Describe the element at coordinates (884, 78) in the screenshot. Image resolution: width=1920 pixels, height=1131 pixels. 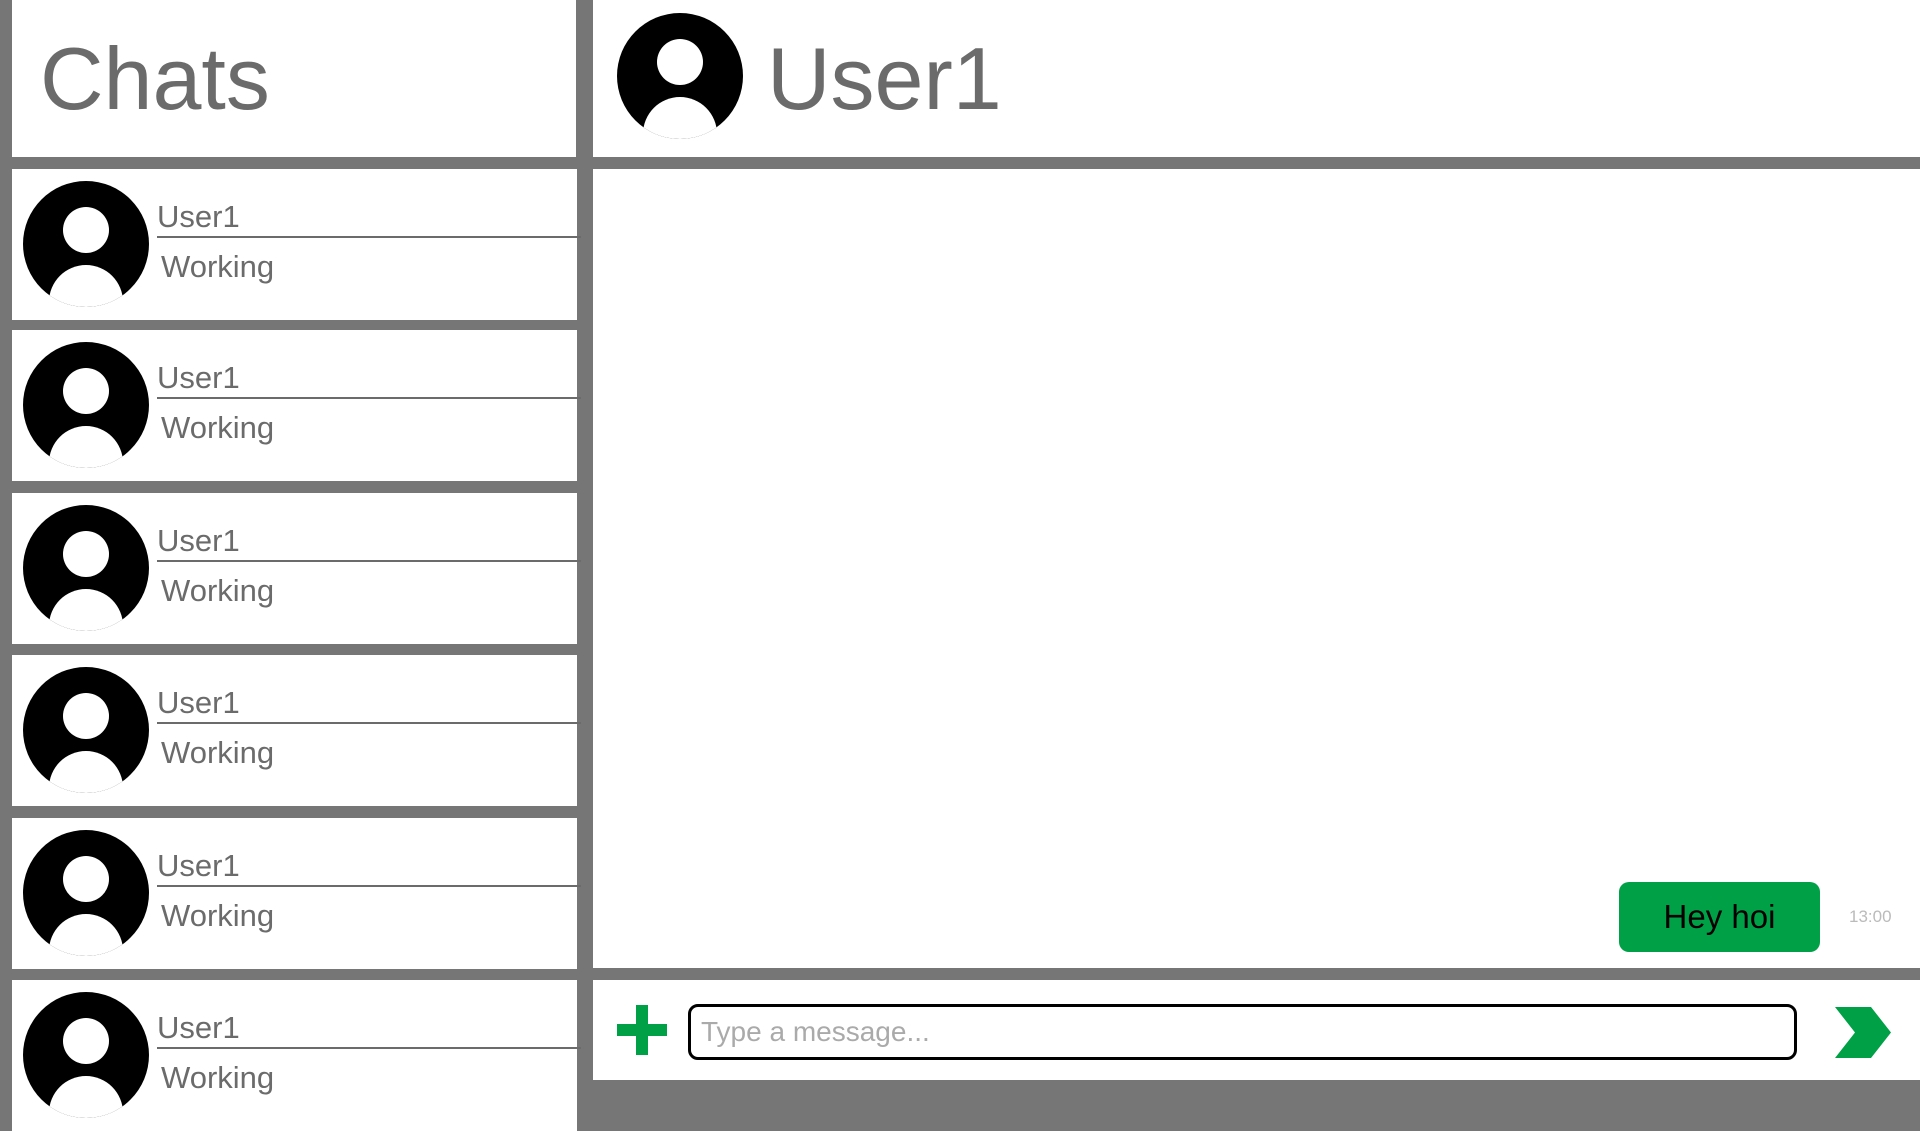
I see `conversation-name: User1` at that location.